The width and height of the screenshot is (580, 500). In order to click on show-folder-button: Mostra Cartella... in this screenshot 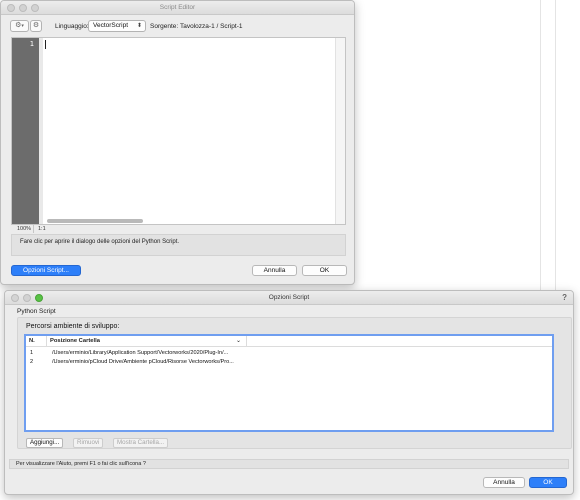, I will do `click(141, 443)`.